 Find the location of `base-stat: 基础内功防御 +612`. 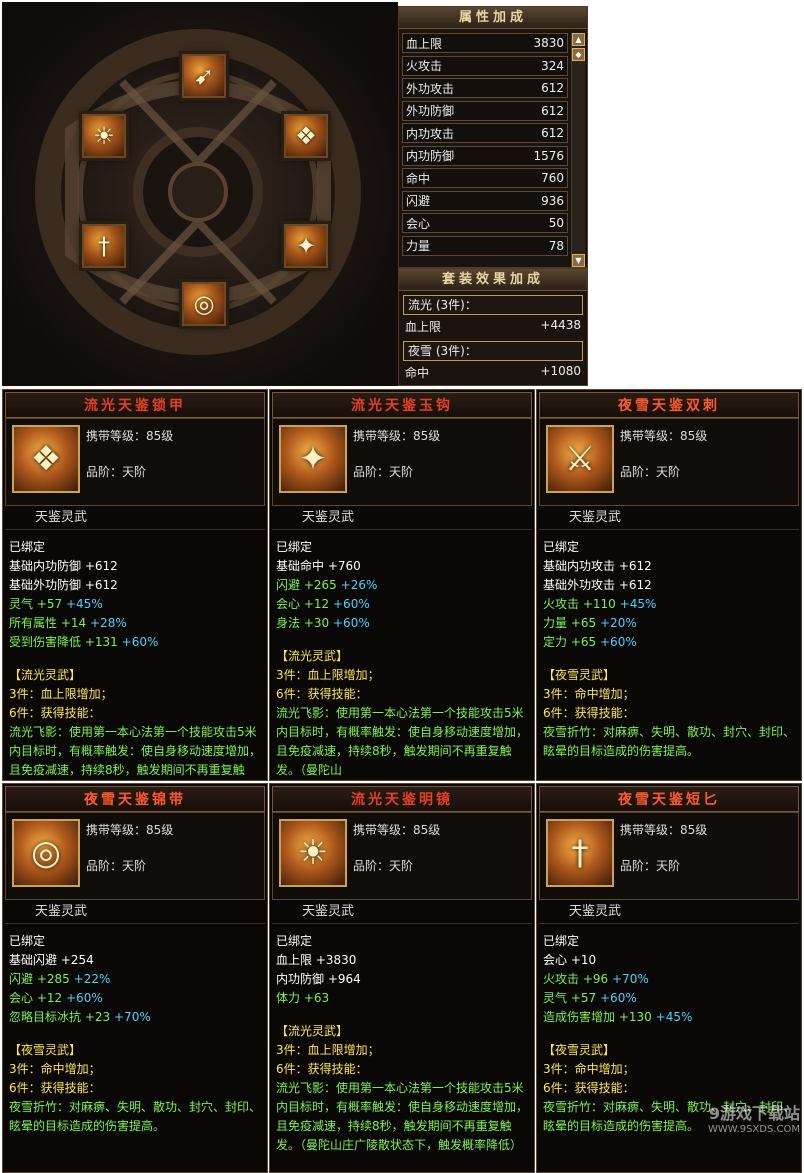

base-stat: 基础内功防御 +612 is located at coordinates (138, 566).